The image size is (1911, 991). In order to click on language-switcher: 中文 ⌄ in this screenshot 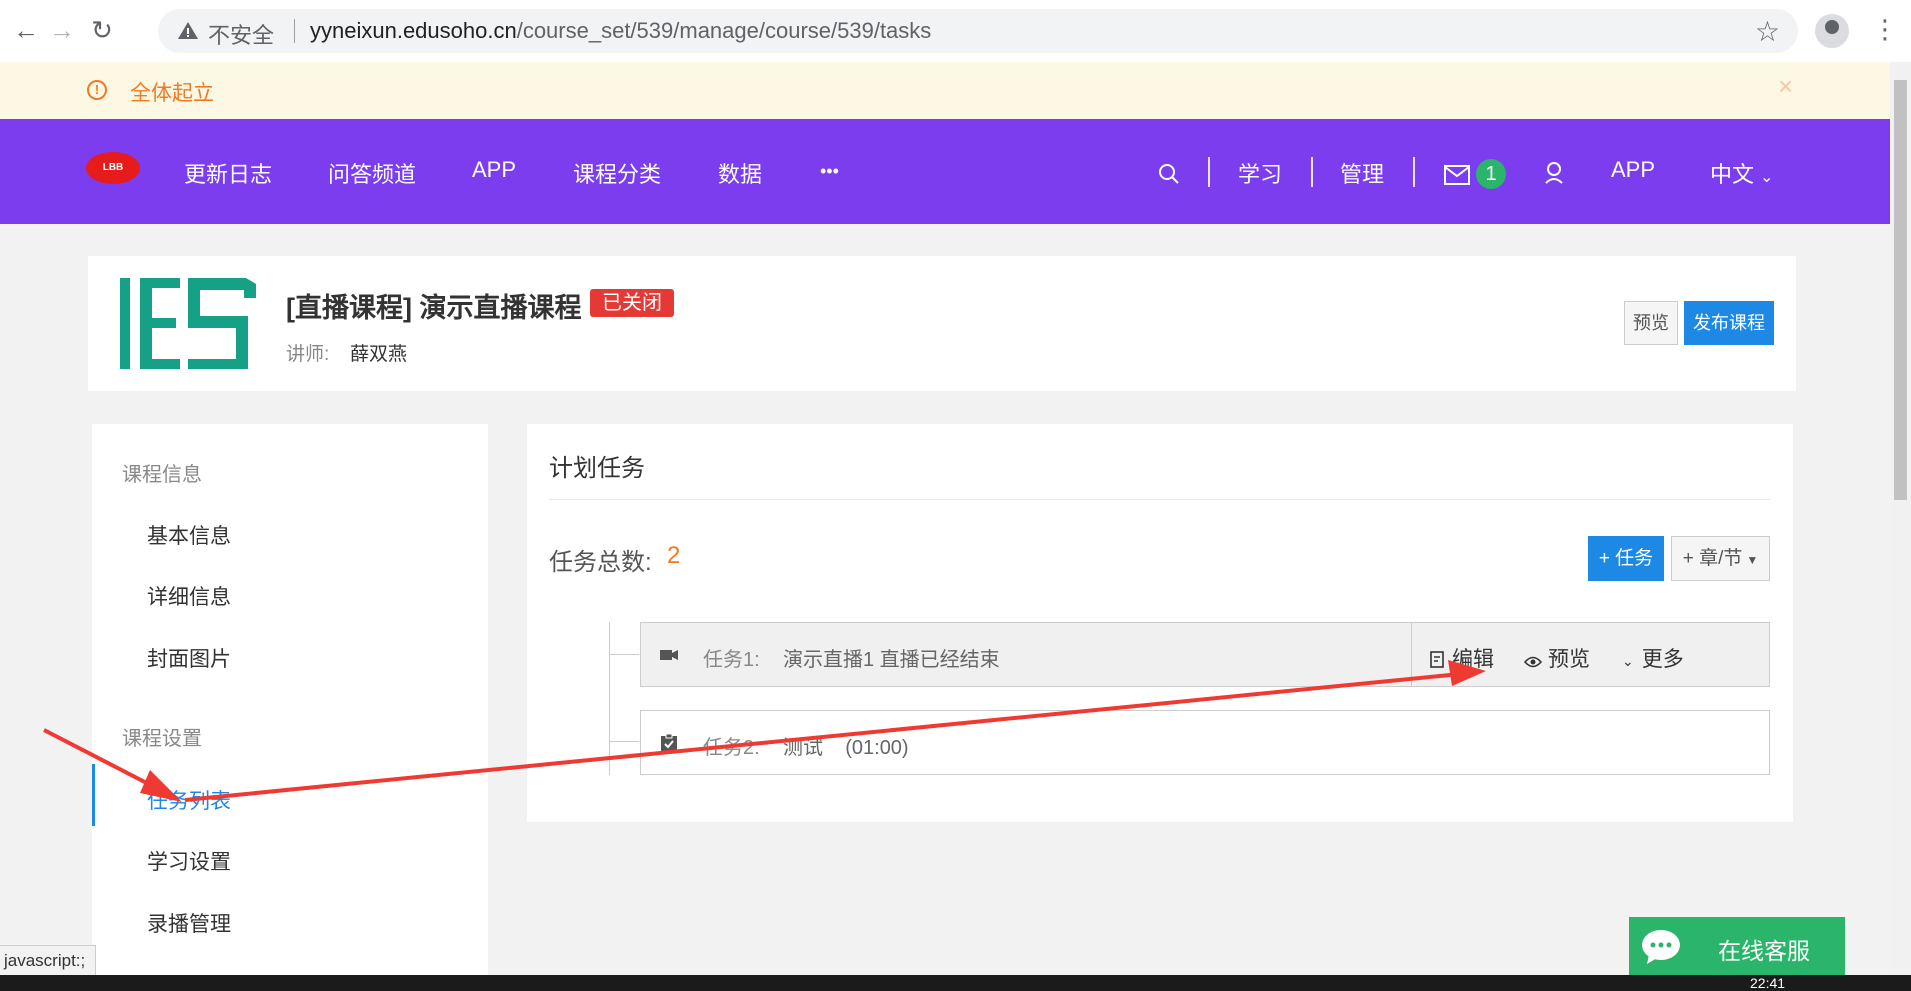, I will do `click(1741, 173)`.